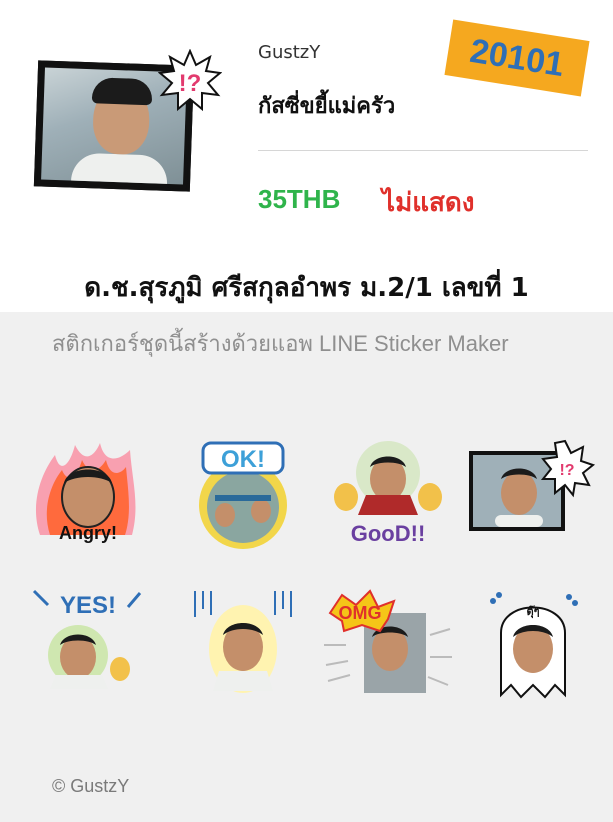 The image size is (613, 822). I want to click on omg-sticker-icon: OMG, so click(388, 641).